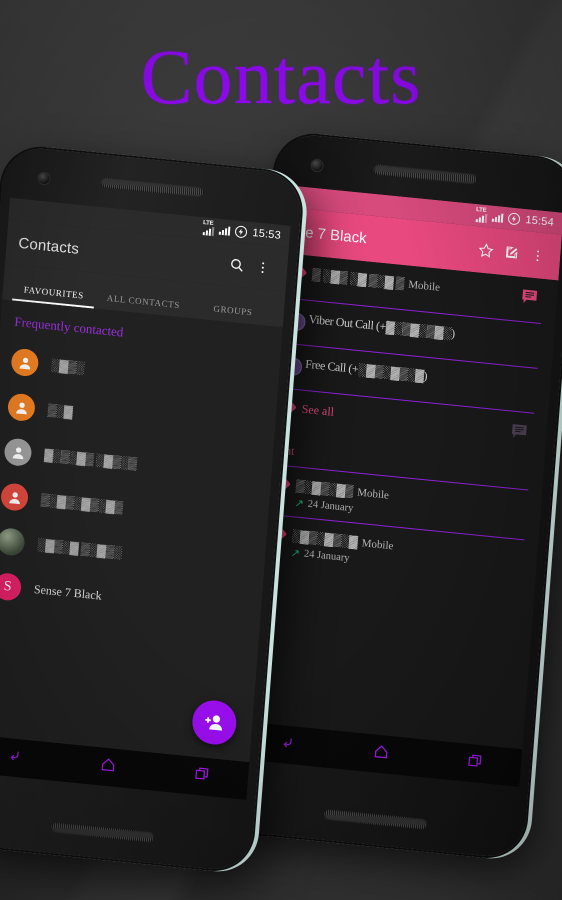 Image resolution: width=562 pixels, height=900 pixels. What do you see at coordinates (48, 246) in the screenshot?
I see `page-title-contacts: Contacts` at bounding box center [48, 246].